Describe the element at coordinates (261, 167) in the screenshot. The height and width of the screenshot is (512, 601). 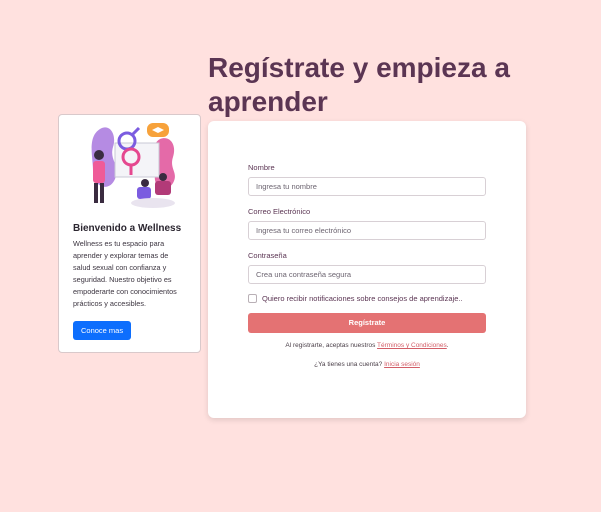
I see `name-label: Nombre` at that location.